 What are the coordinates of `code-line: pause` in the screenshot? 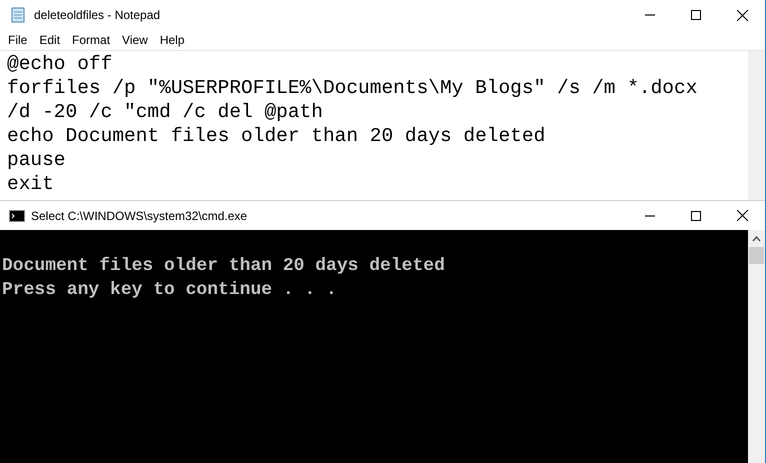 It's located at (36, 160).